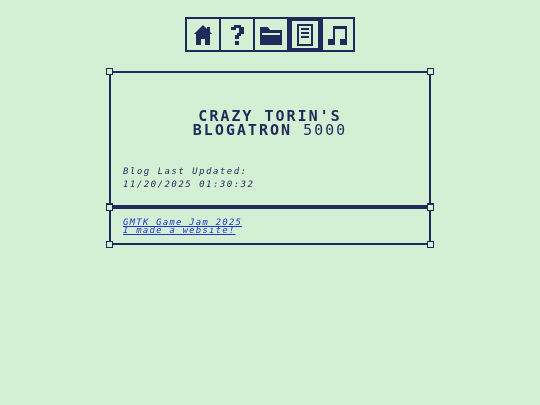 The width and height of the screenshot is (540, 405). I want to click on music-button, so click(338, 34).